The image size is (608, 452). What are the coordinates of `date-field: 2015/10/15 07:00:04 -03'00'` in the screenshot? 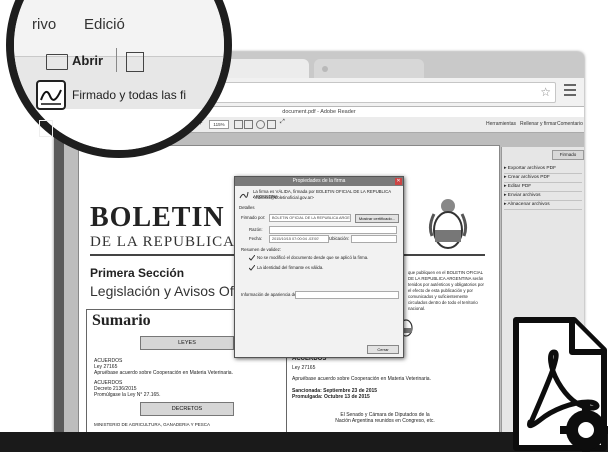 It's located at (299, 239).